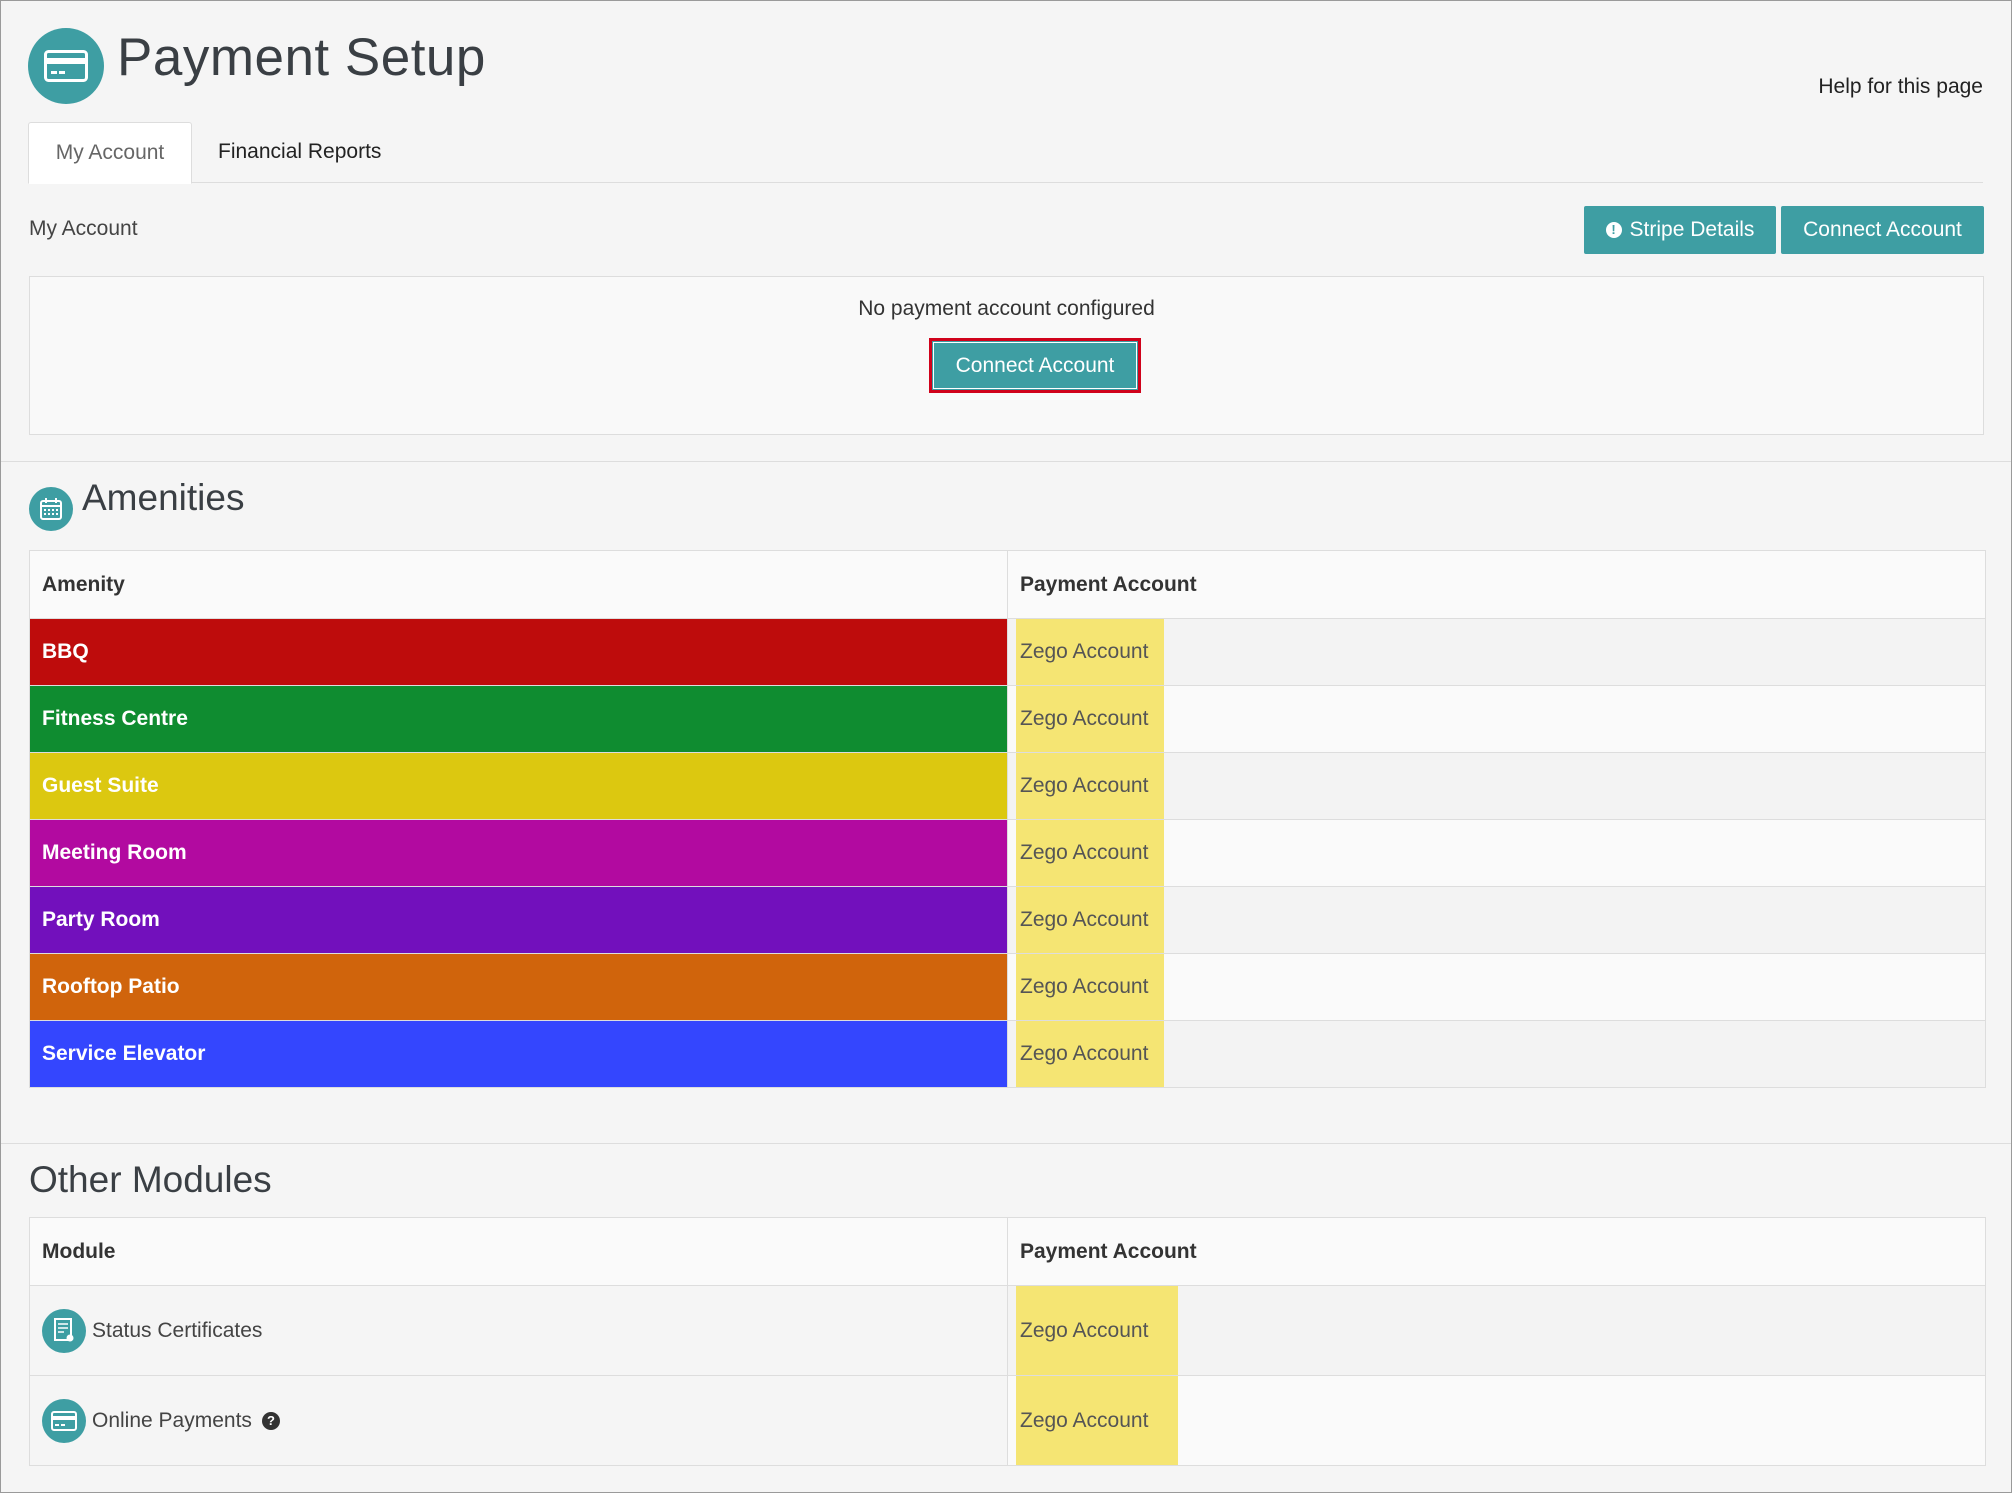 This screenshot has width=2012, height=1493. Describe the element at coordinates (110, 153) in the screenshot. I see `tab-my-account: My Account` at that location.